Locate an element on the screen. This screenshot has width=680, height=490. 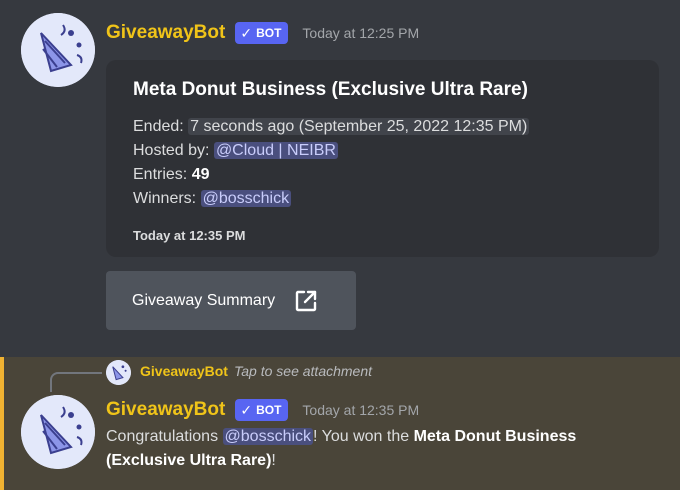
winners-label: Winners: is located at coordinates (165, 198).